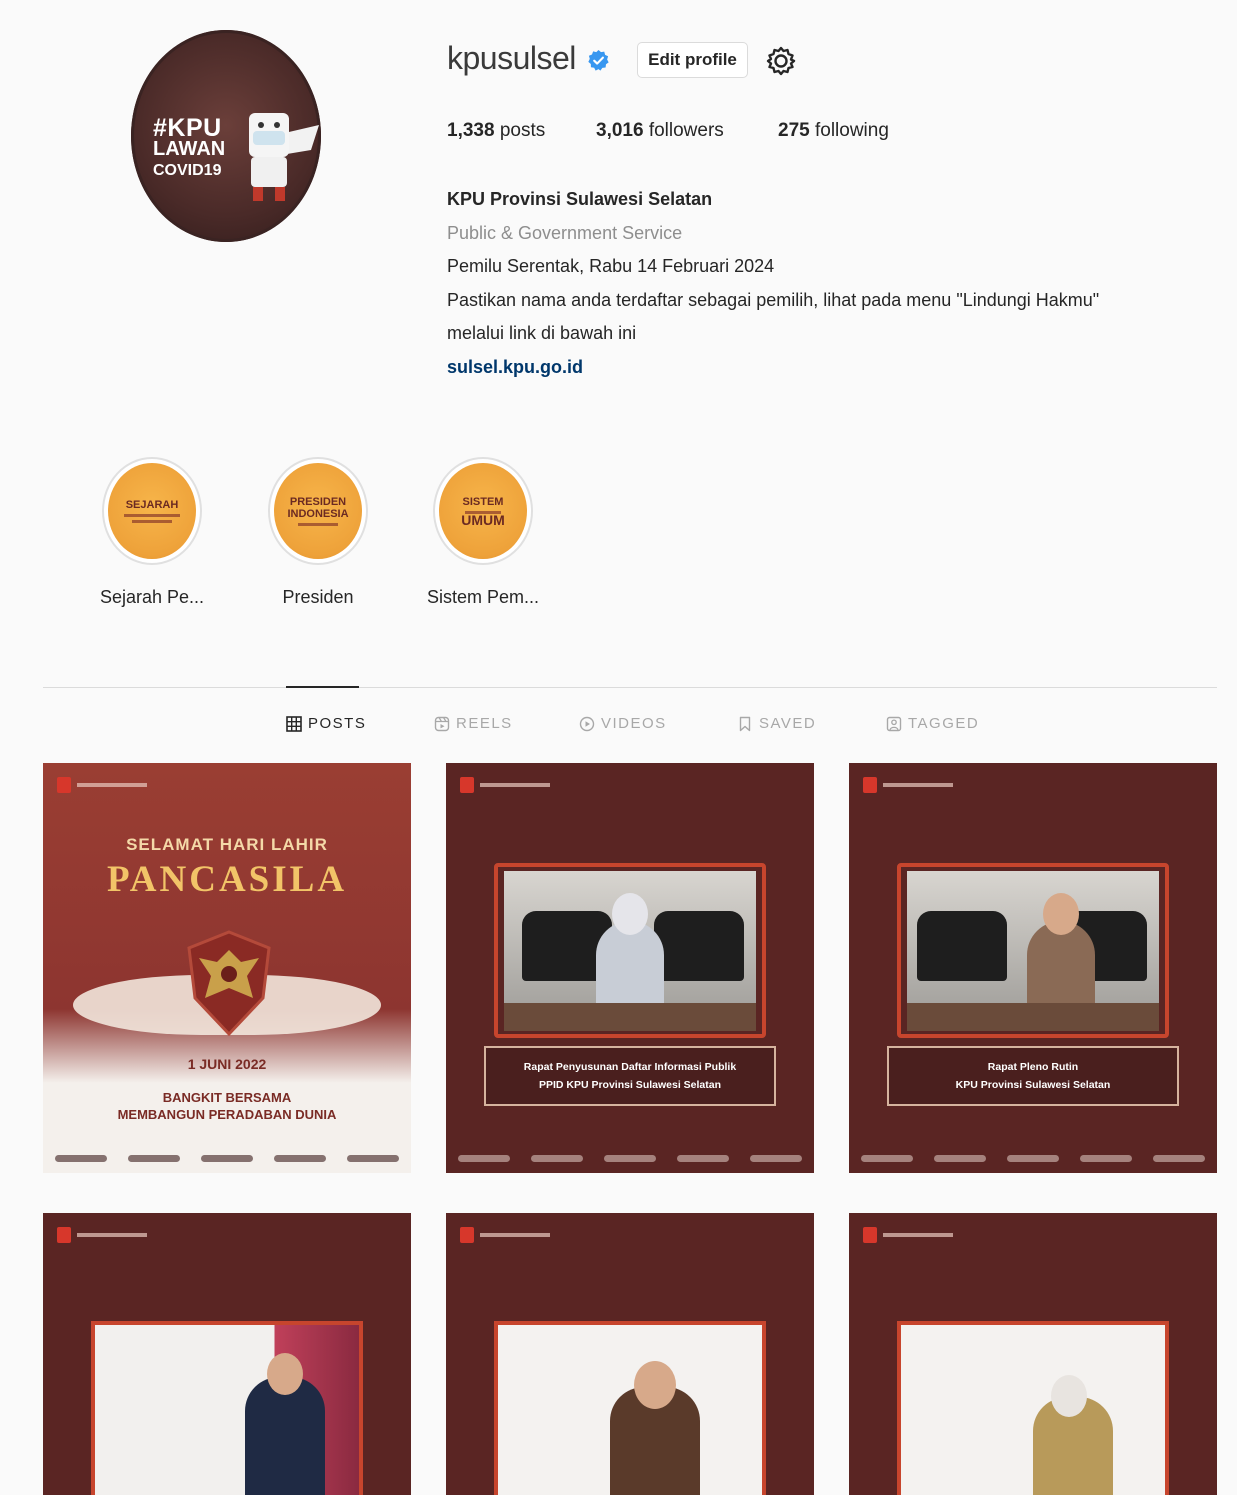  I want to click on following-count-label: following, so click(851, 130).